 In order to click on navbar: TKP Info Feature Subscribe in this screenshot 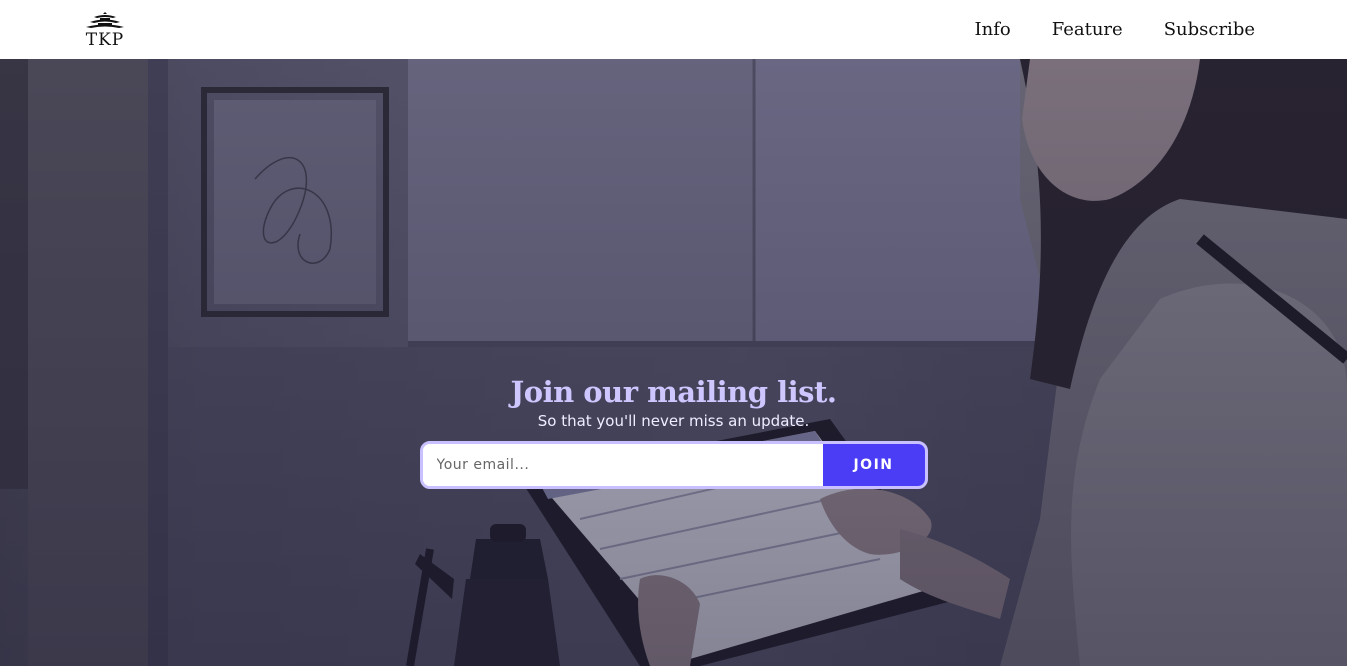, I will do `click(673, 29)`.